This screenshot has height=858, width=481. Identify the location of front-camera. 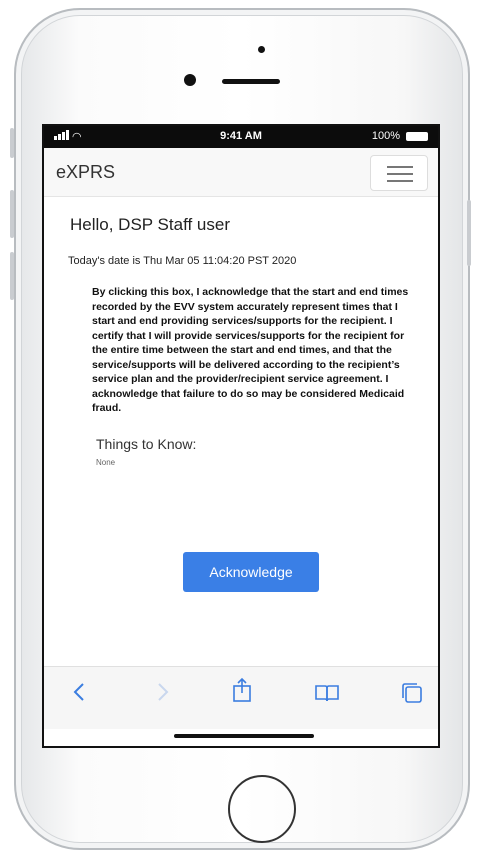
(190, 80).